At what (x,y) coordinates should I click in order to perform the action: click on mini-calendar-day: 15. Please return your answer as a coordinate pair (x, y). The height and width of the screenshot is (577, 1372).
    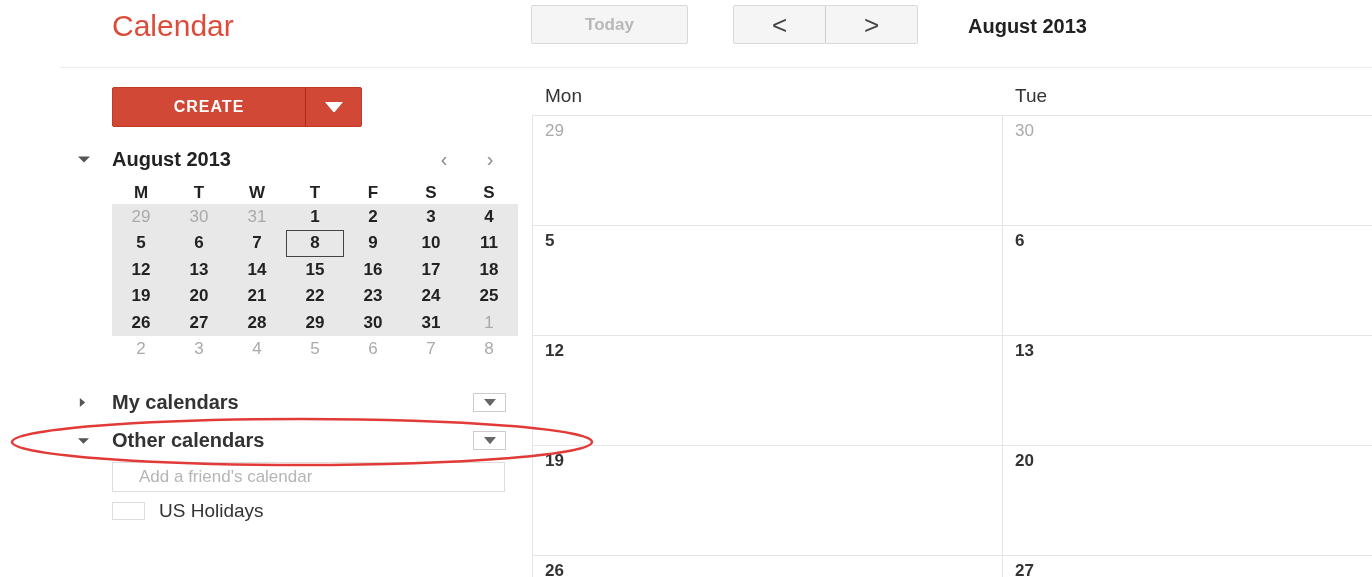
    Looking at the image, I should click on (315, 270).